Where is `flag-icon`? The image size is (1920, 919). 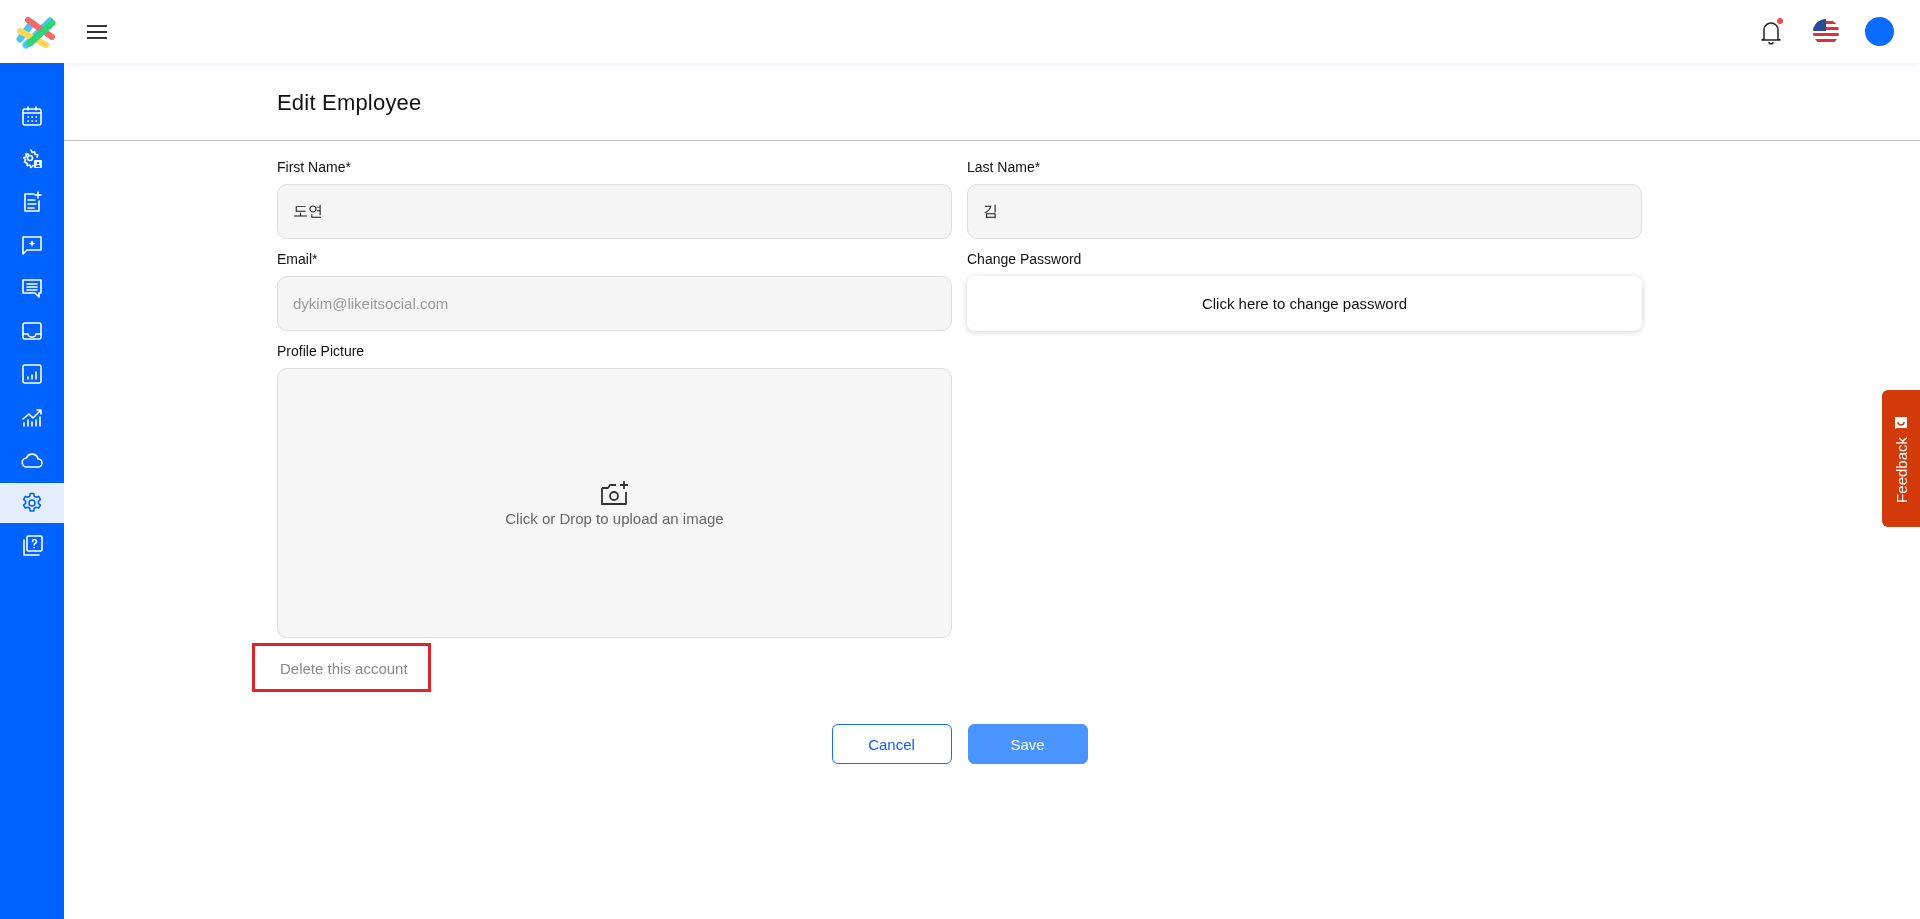
flag-icon is located at coordinates (1826, 31).